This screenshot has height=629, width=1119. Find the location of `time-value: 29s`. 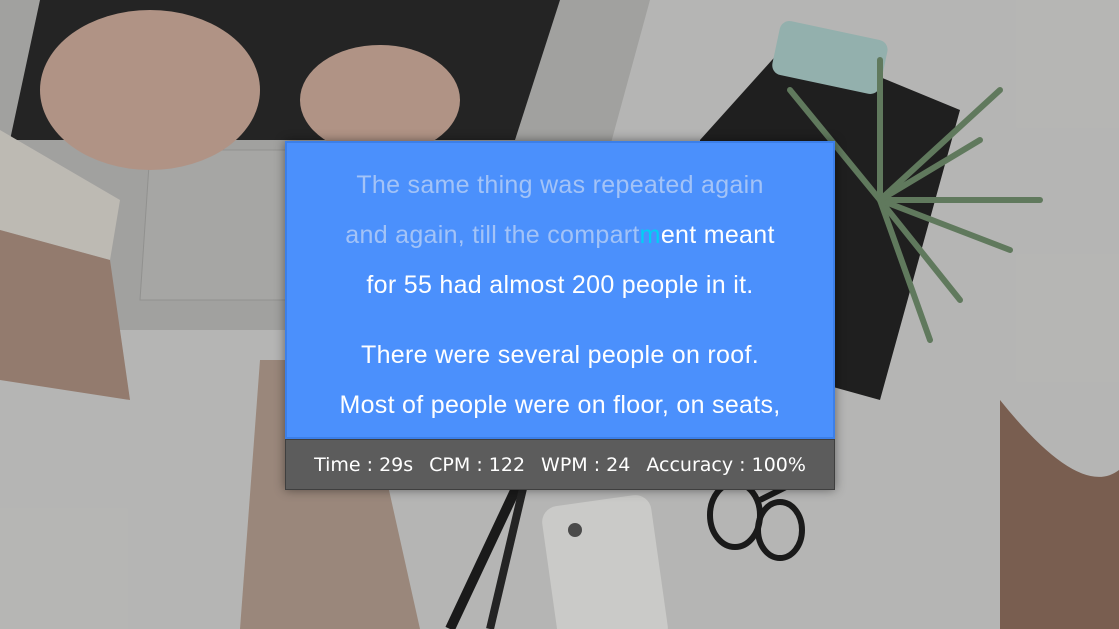

time-value: 29s is located at coordinates (396, 464).